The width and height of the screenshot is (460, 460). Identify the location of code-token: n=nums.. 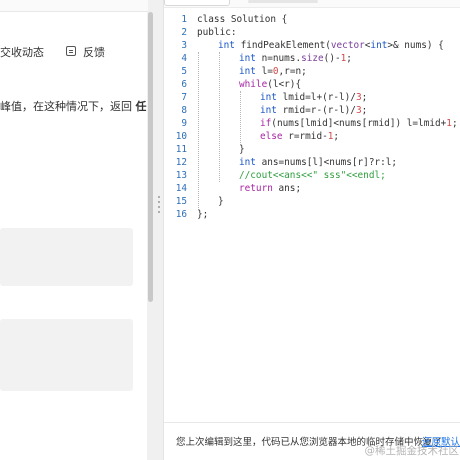
(281, 58).